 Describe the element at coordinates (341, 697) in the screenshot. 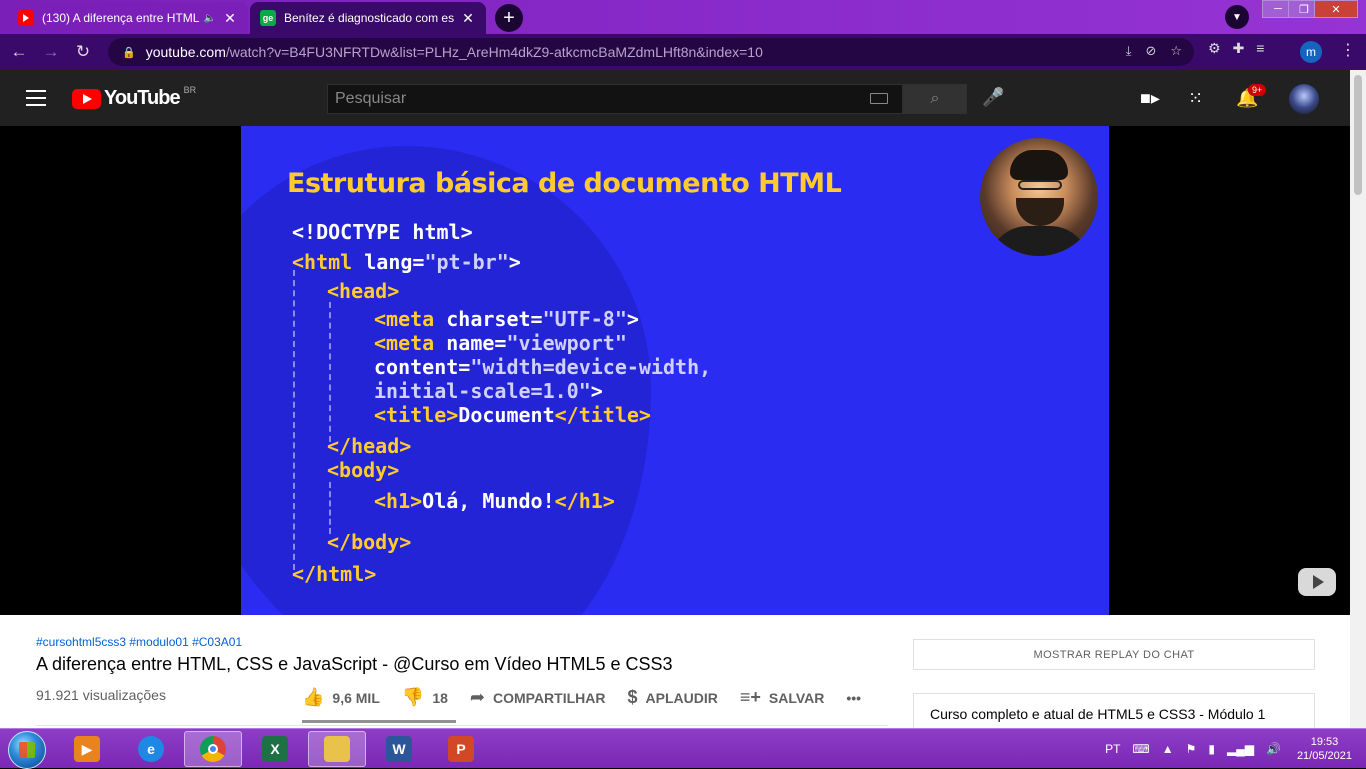

I see `like-button: 👍 9,6 MIL` at that location.